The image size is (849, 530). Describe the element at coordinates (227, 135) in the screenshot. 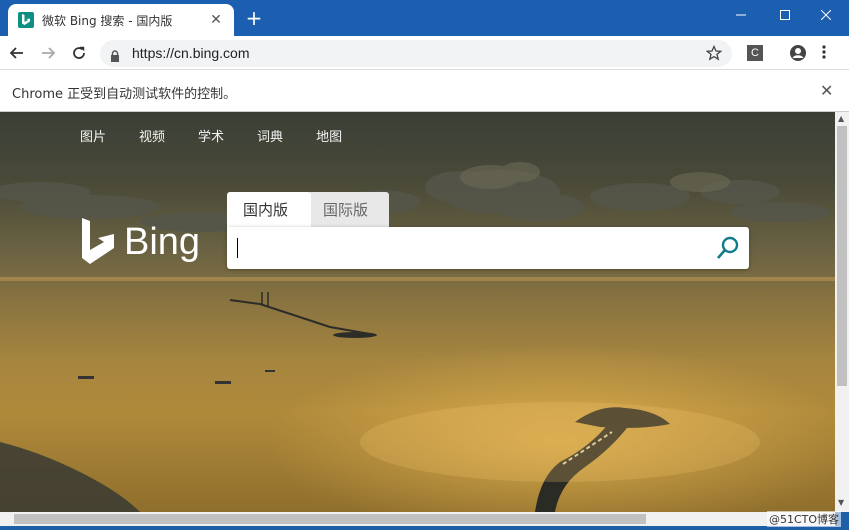

I see `top-nav: 图片 视频 学术 词典 地图` at that location.